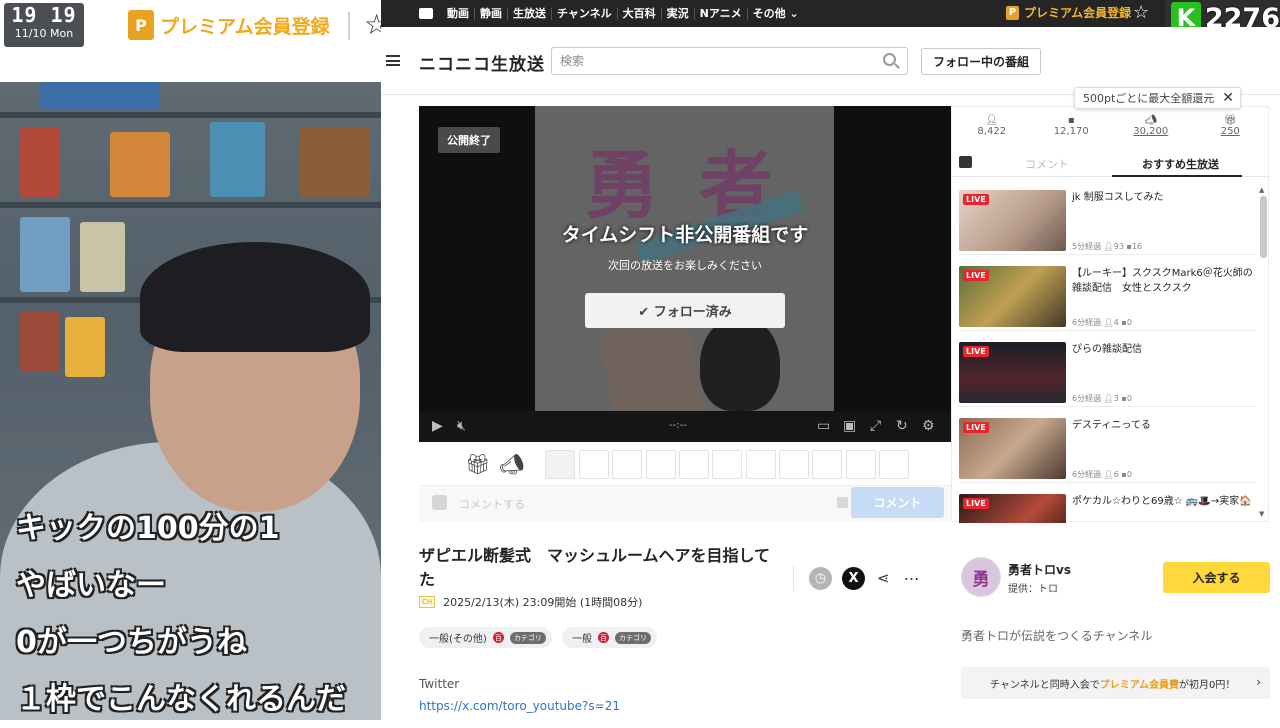 This screenshot has height=728, width=1280. I want to click on hamburger-menu-icon, so click(393, 60).